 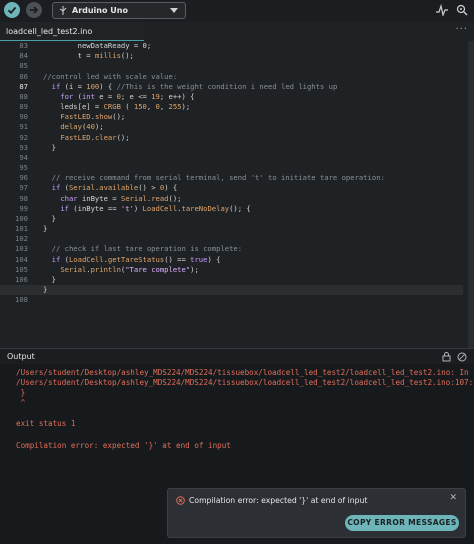 What do you see at coordinates (160, 208) in the screenshot?
I see `code-token: LoadCell` at bounding box center [160, 208].